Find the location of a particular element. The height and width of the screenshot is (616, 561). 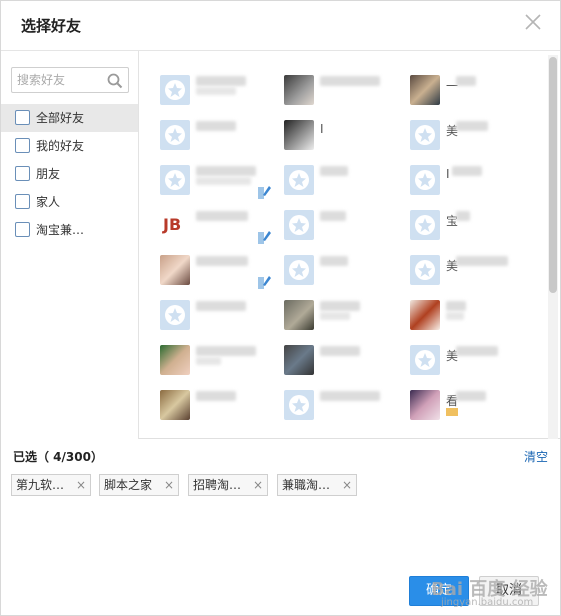

brand-logo-avatar: JB is located at coordinates (175, 225).